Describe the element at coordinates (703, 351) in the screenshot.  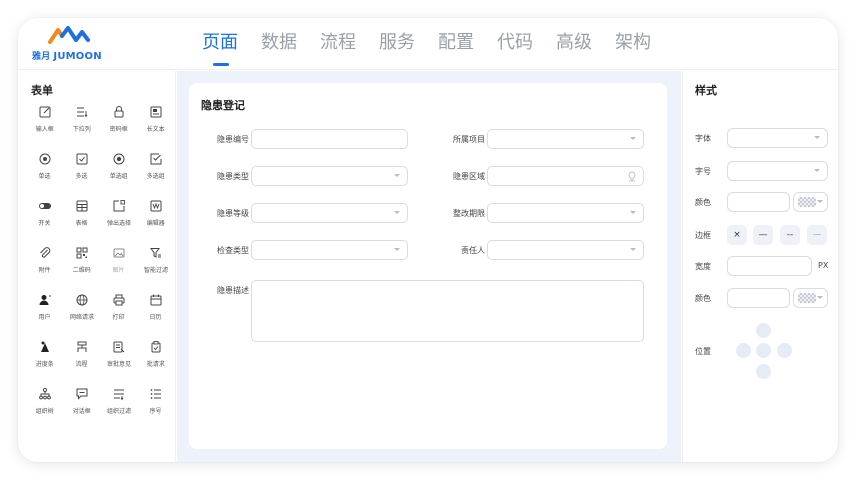
I see `position-label: 位置` at that location.